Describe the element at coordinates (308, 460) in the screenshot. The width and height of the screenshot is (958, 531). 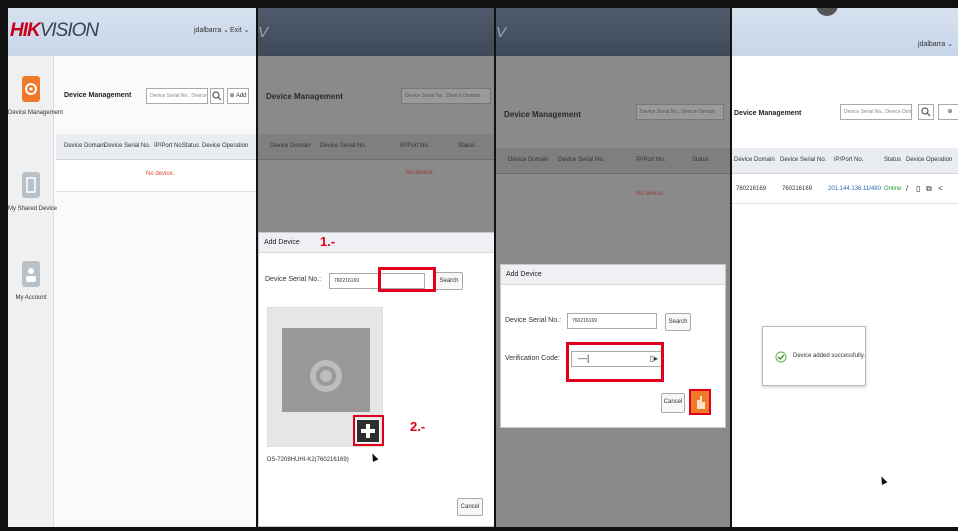
I see `device-model-name: DS-7208HUHI-K2(760216169)` at that location.